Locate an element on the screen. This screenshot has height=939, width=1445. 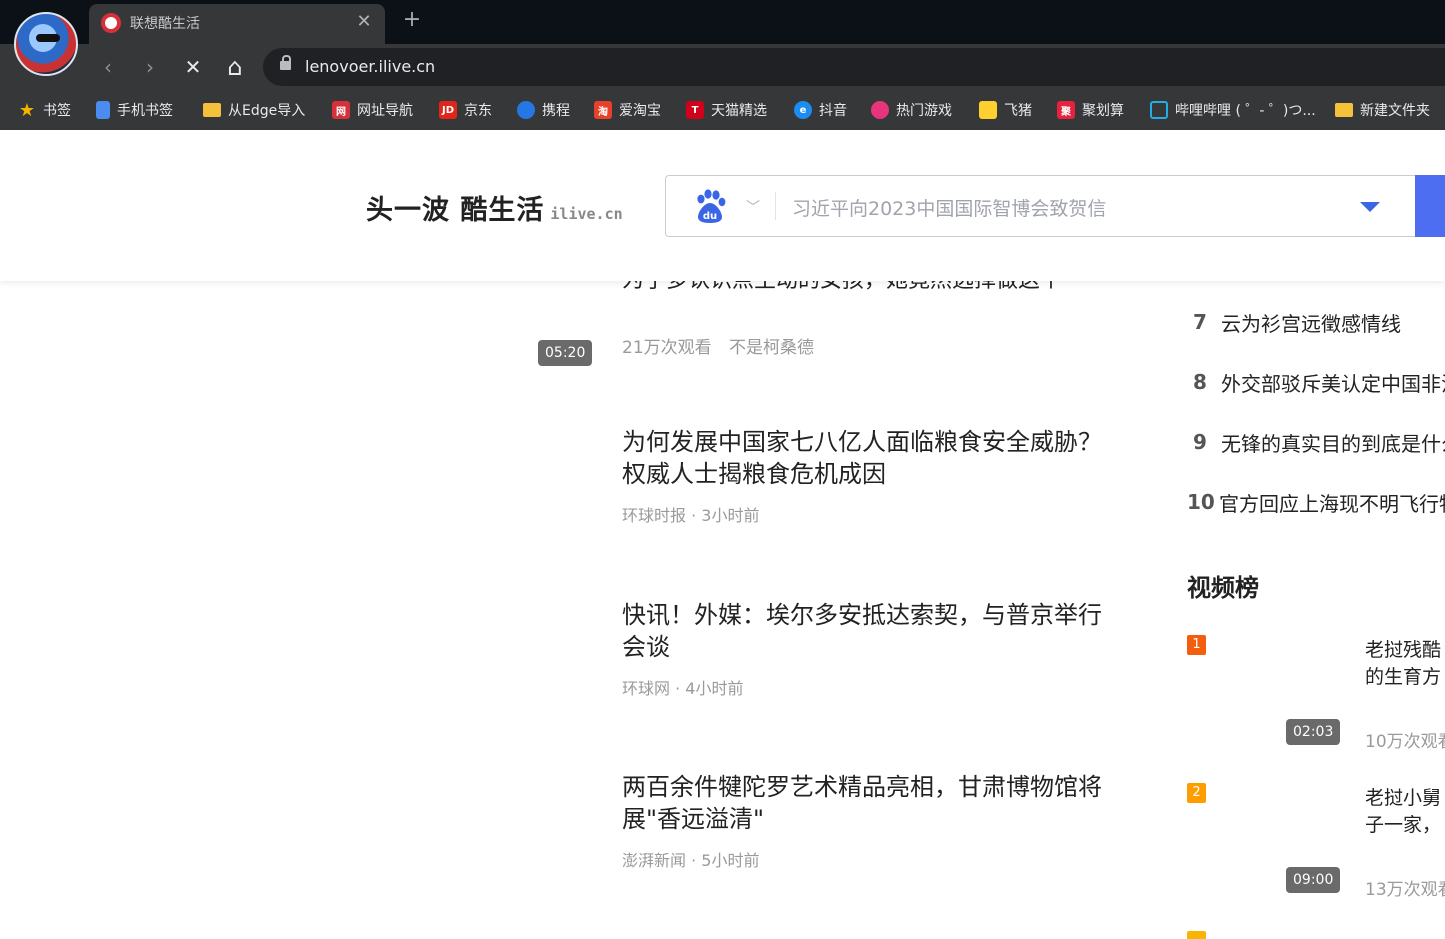
new-tab-button: + is located at coordinates (412, 20).